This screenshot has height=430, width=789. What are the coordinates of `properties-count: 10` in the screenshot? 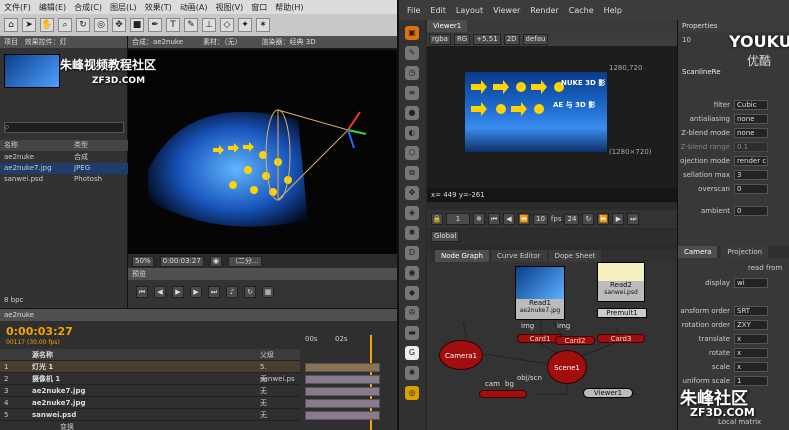 It's located at (686, 40).